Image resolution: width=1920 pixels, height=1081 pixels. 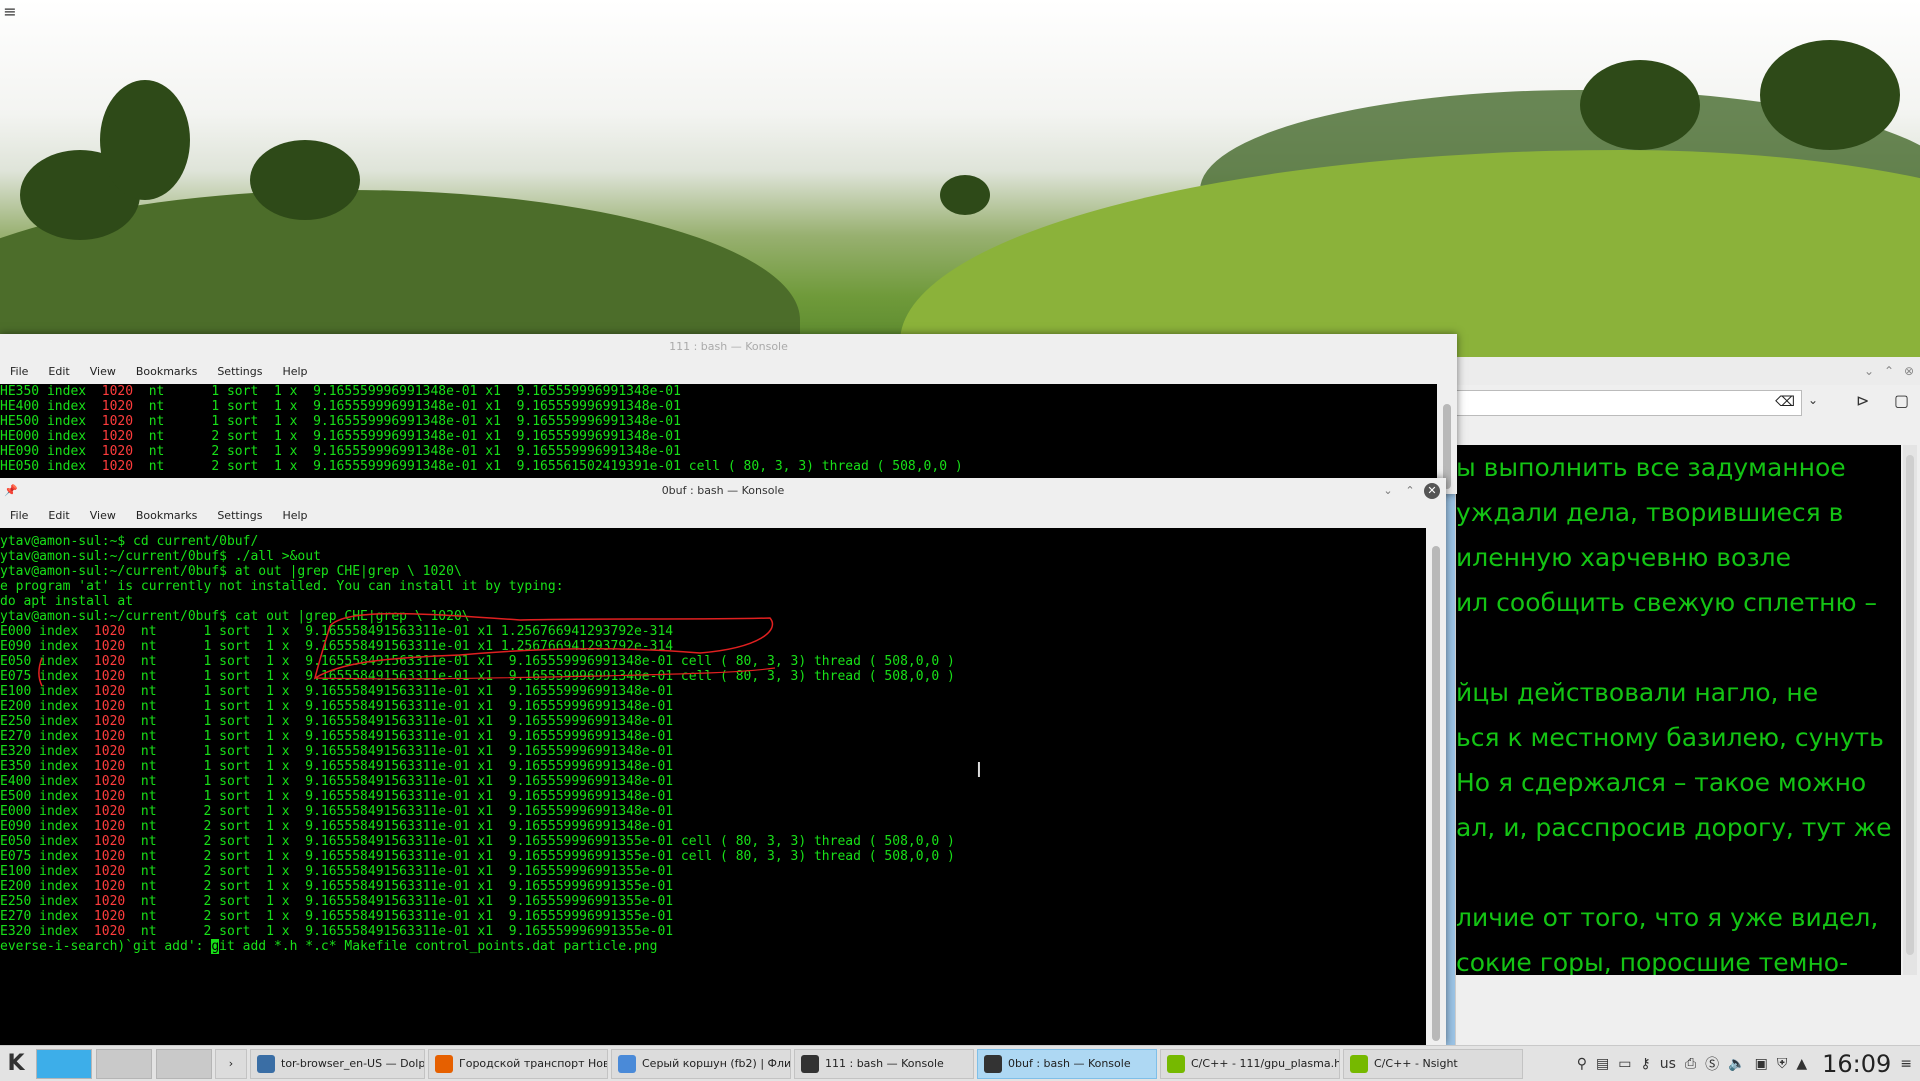 I want to click on reader-line: иленную харчевню возле, so click(x=1623, y=557).